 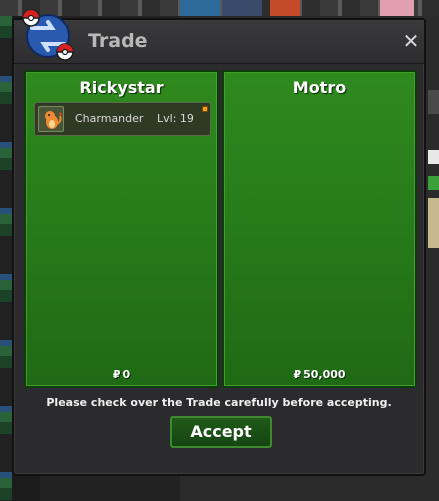 I want to click on close-button: ✕, so click(x=411, y=41).